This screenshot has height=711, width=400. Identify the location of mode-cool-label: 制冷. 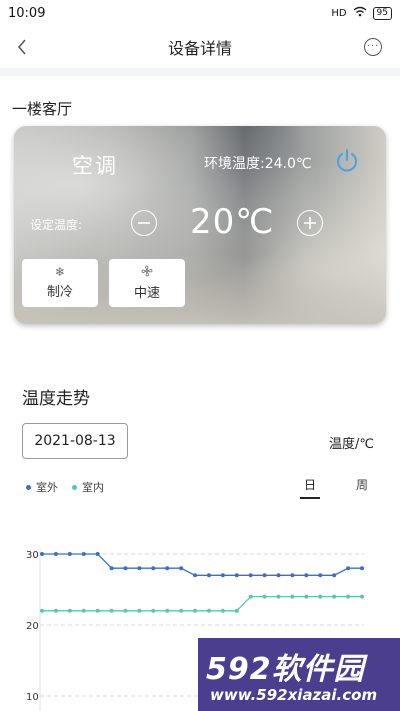
(59, 292).